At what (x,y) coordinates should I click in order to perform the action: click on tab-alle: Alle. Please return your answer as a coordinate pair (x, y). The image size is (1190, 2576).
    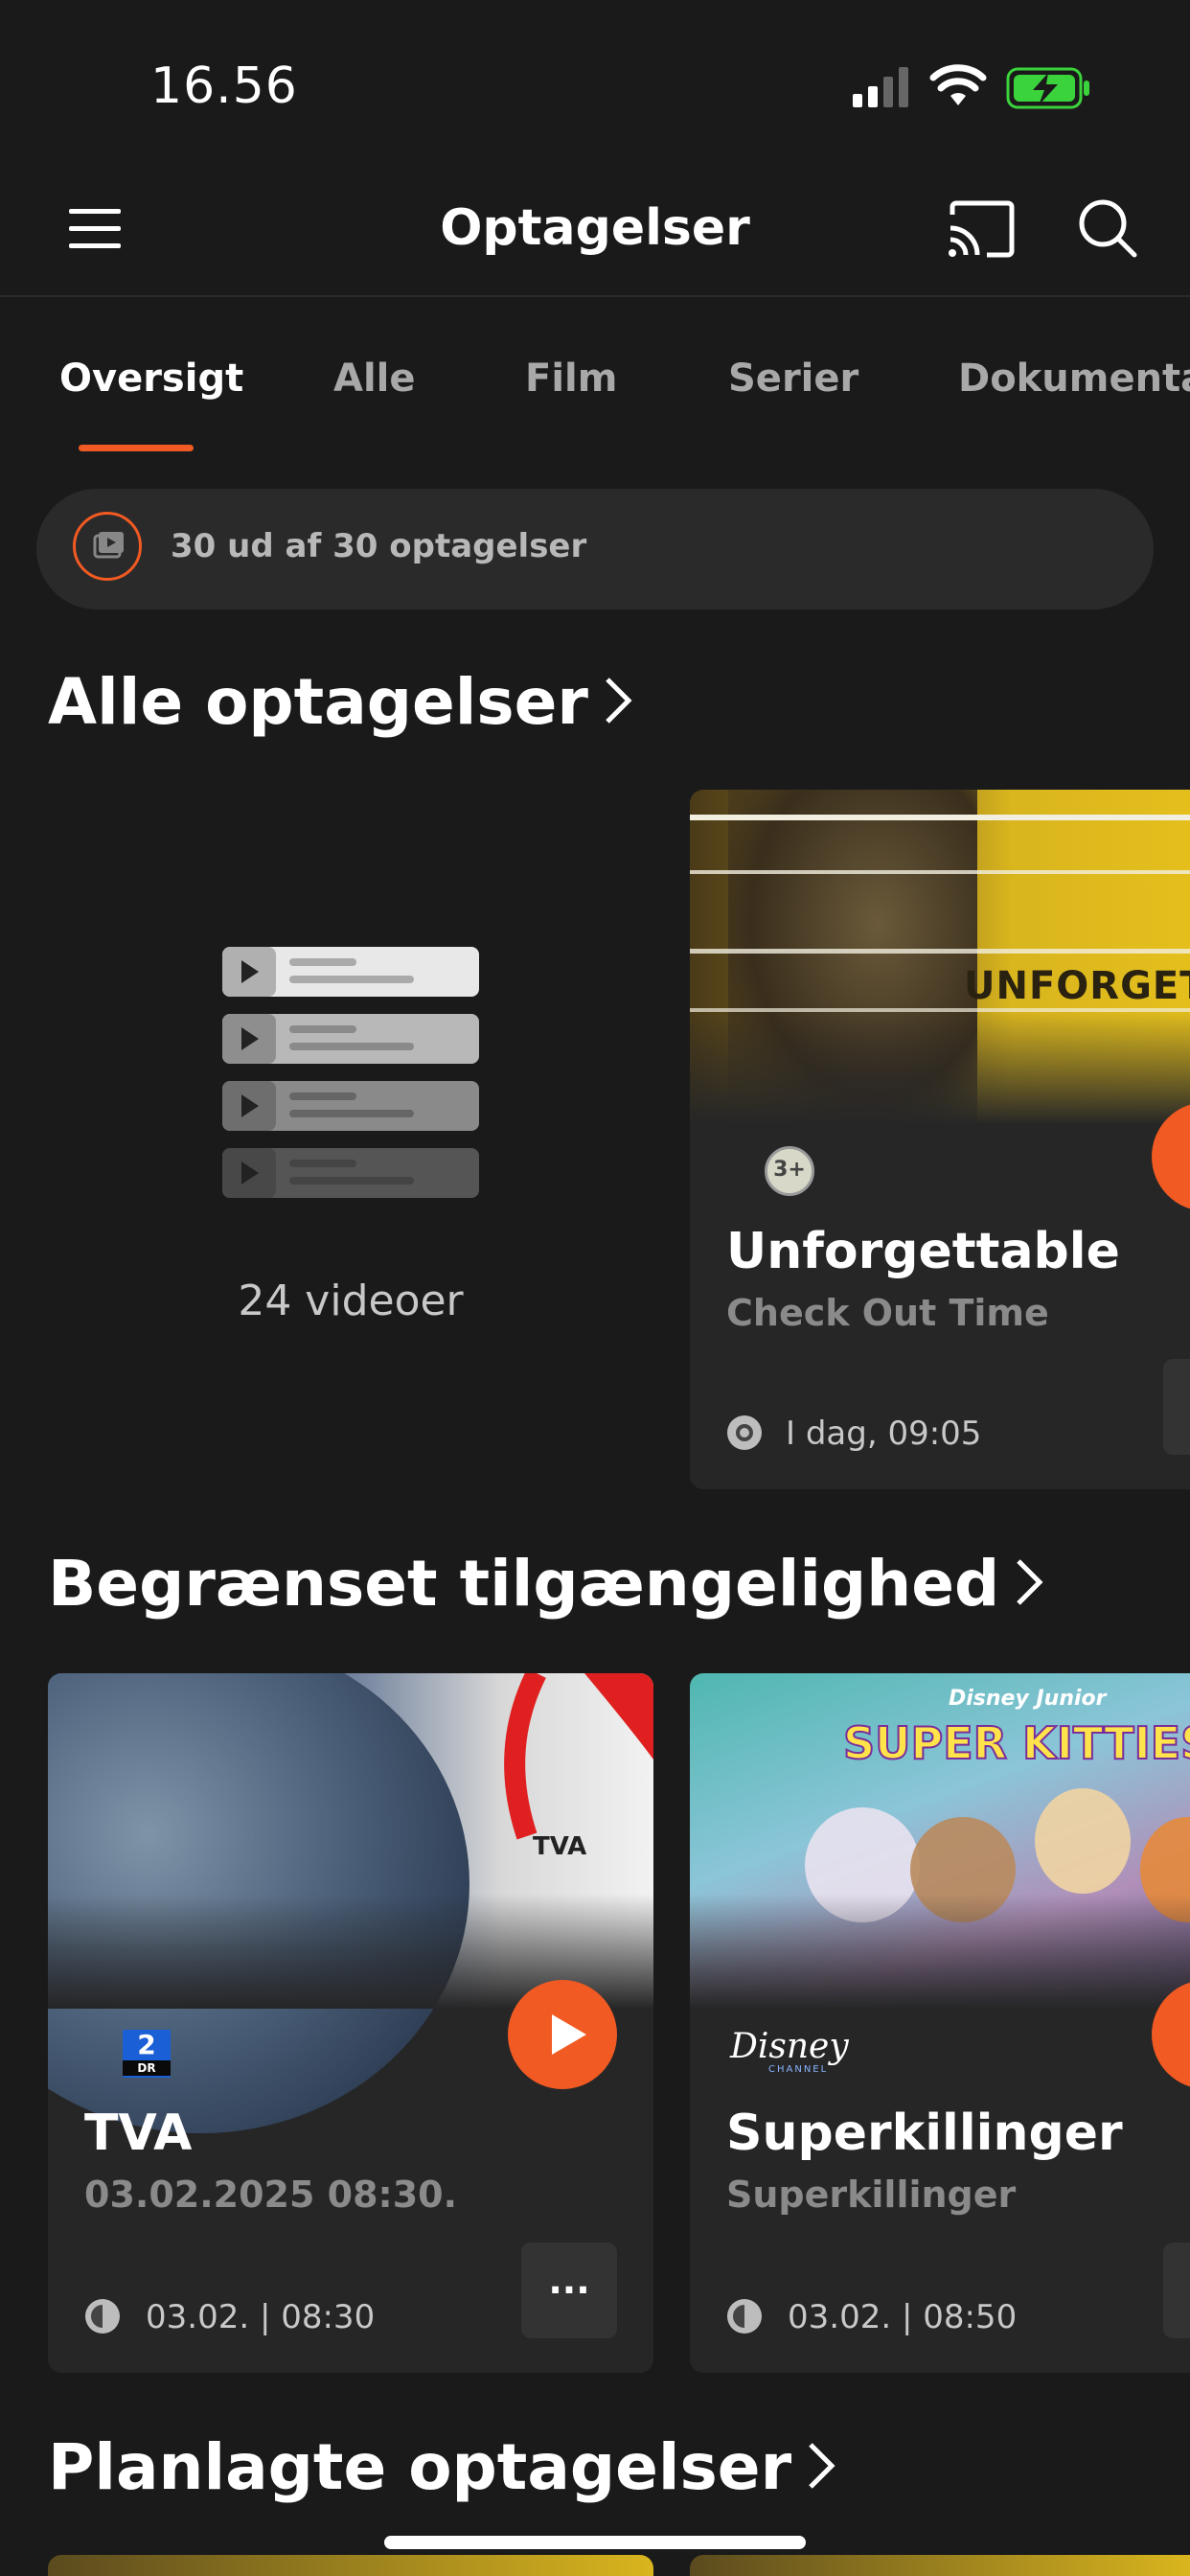
    Looking at the image, I should click on (374, 378).